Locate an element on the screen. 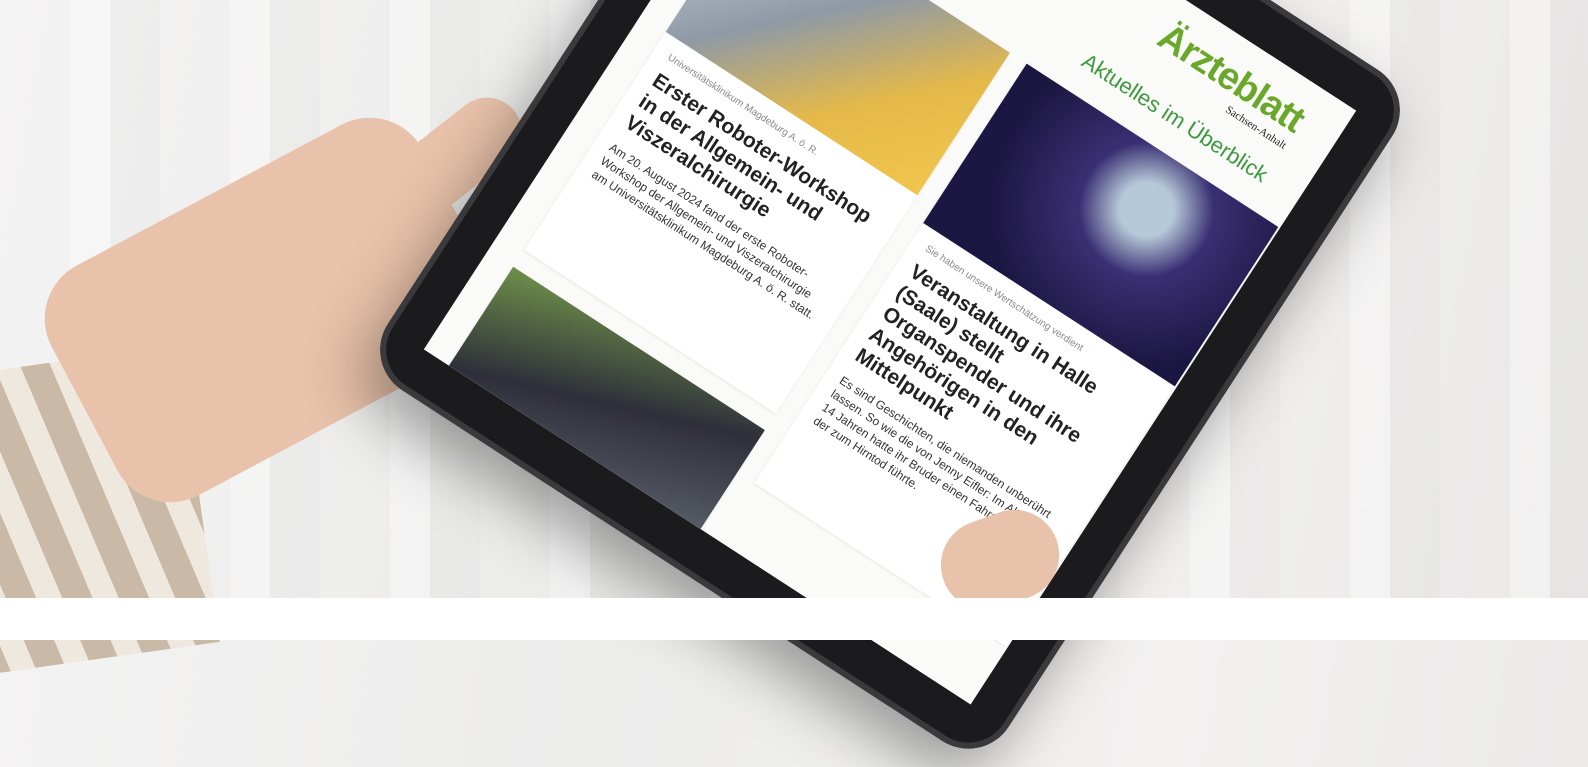  aerzteblatt-logo: Ärzteblatt Sachsen-Anhalt is located at coordinates (1227, 84).